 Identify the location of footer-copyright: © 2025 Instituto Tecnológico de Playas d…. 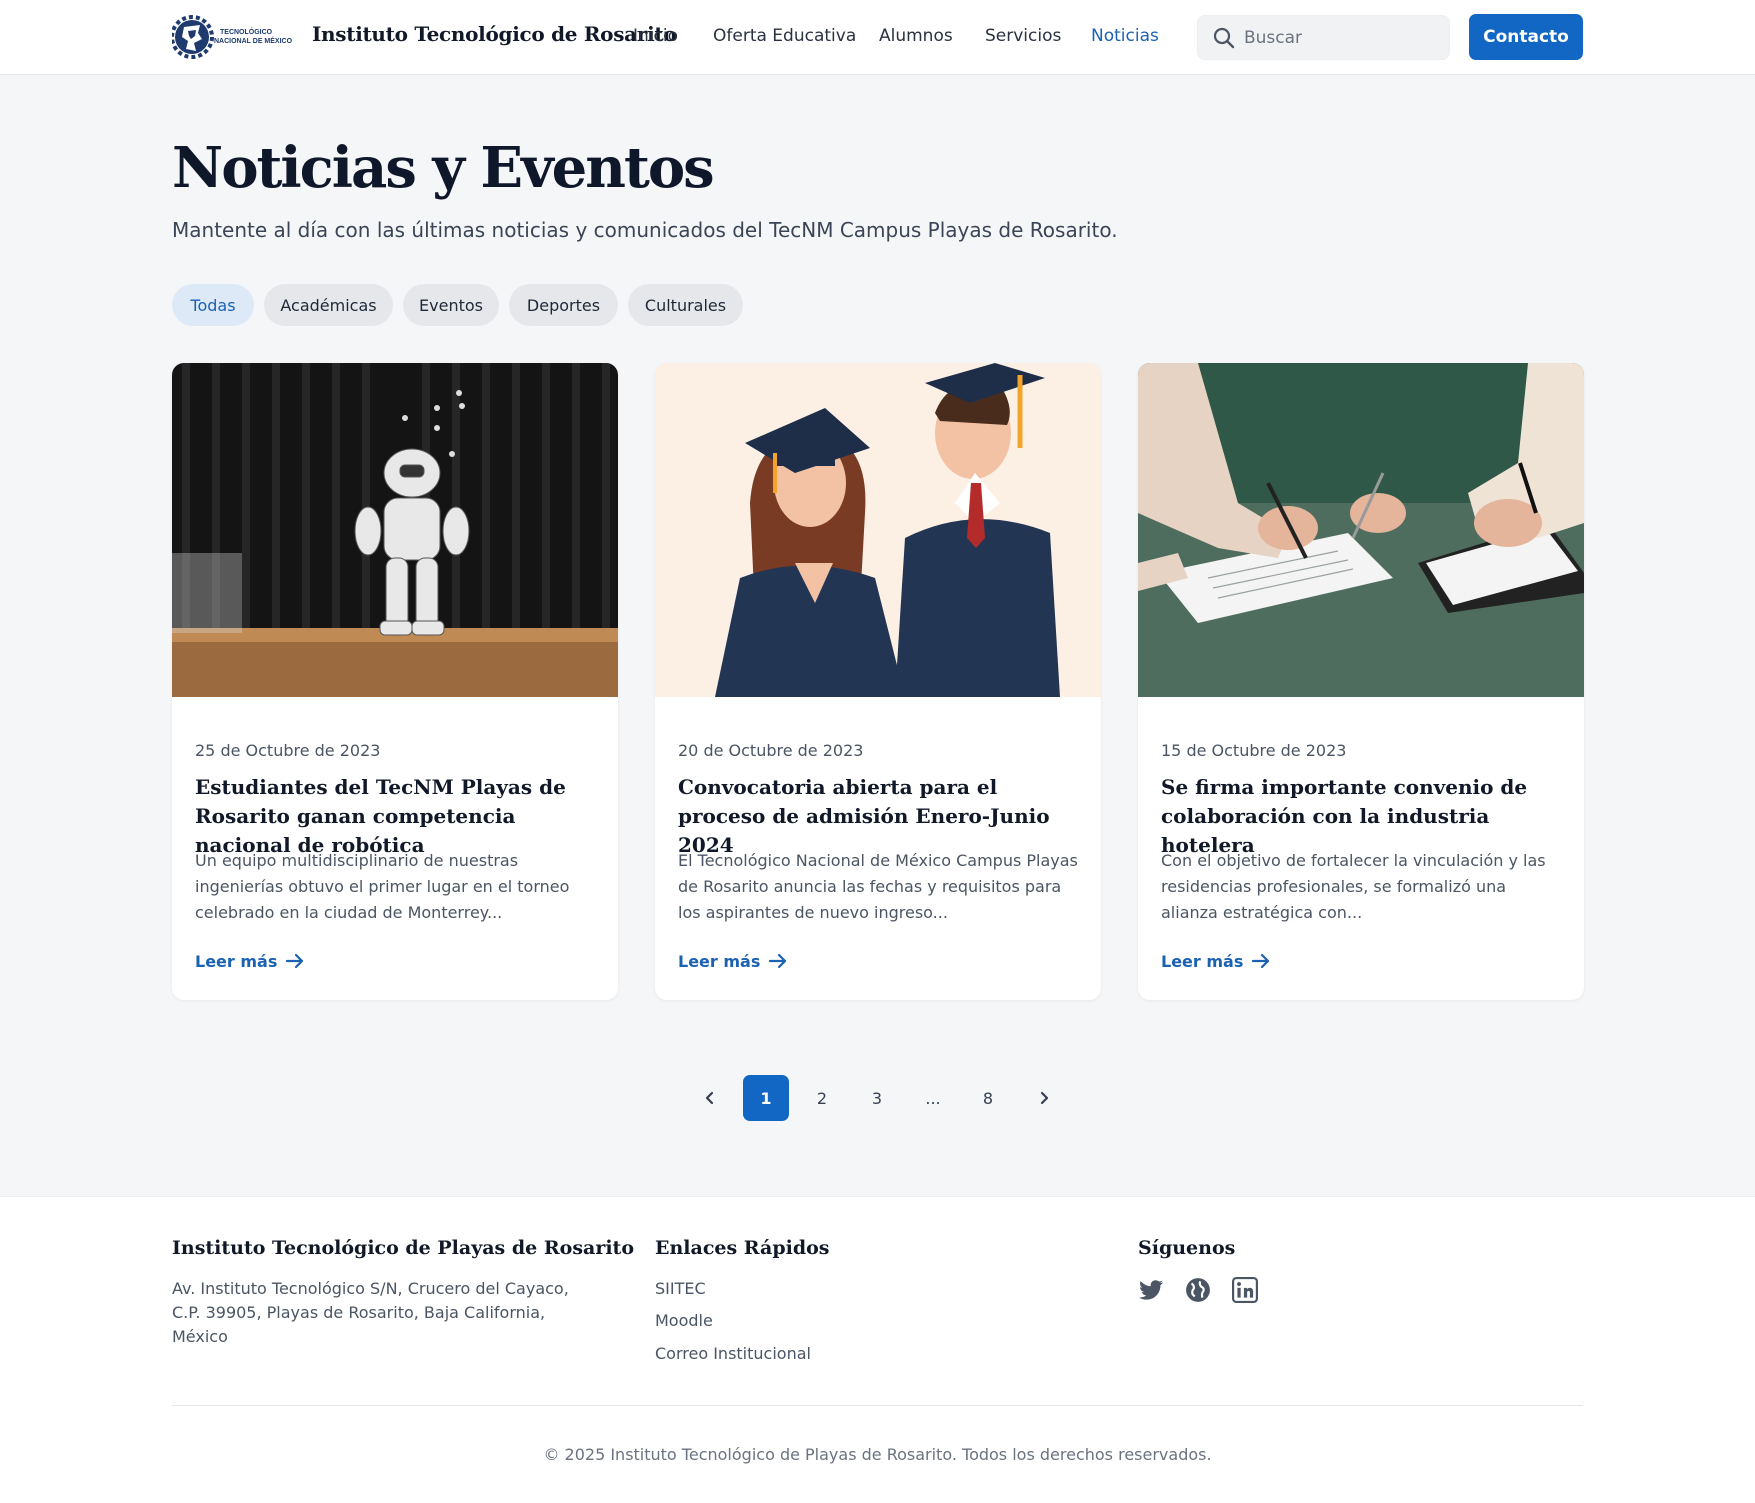
(877, 1454).